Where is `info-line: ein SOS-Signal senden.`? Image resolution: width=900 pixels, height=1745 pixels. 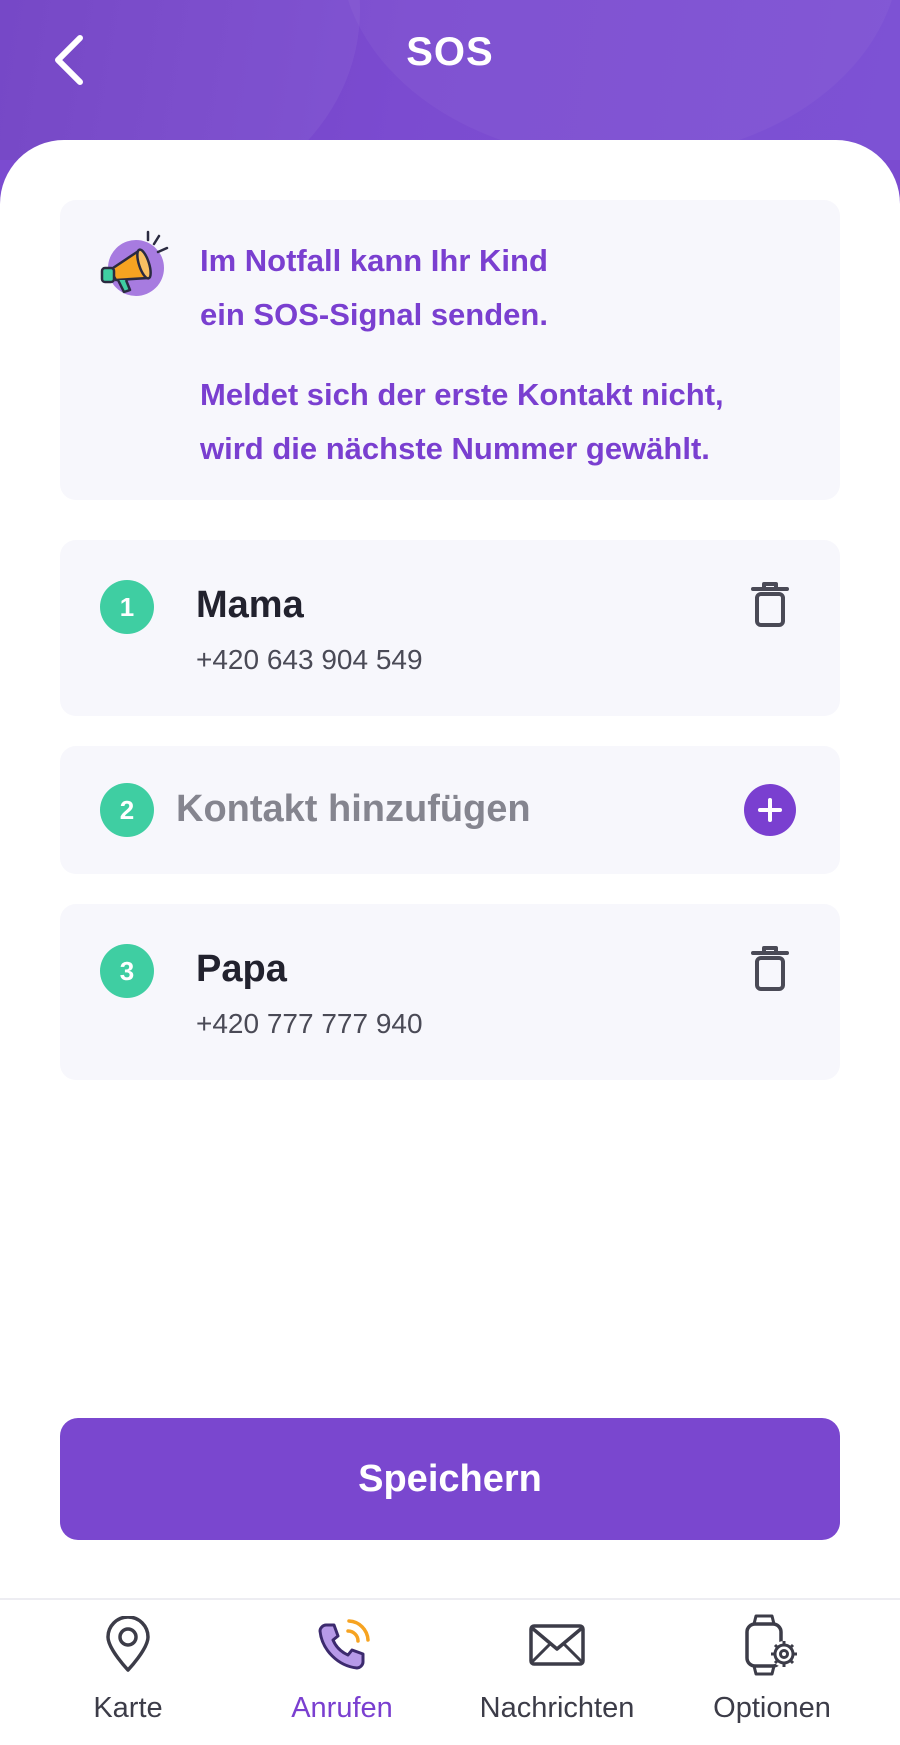 info-line: ein SOS-Signal senden. is located at coordinates (374, 314).